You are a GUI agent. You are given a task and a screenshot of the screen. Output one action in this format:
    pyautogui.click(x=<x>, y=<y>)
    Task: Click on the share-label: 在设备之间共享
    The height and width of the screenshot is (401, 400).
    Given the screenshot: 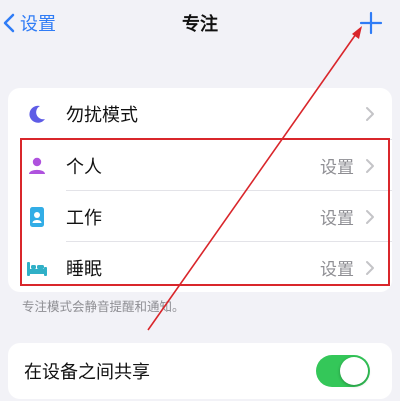 What is the action you would take?
    pyautogui.click(x=87, y=372)
    